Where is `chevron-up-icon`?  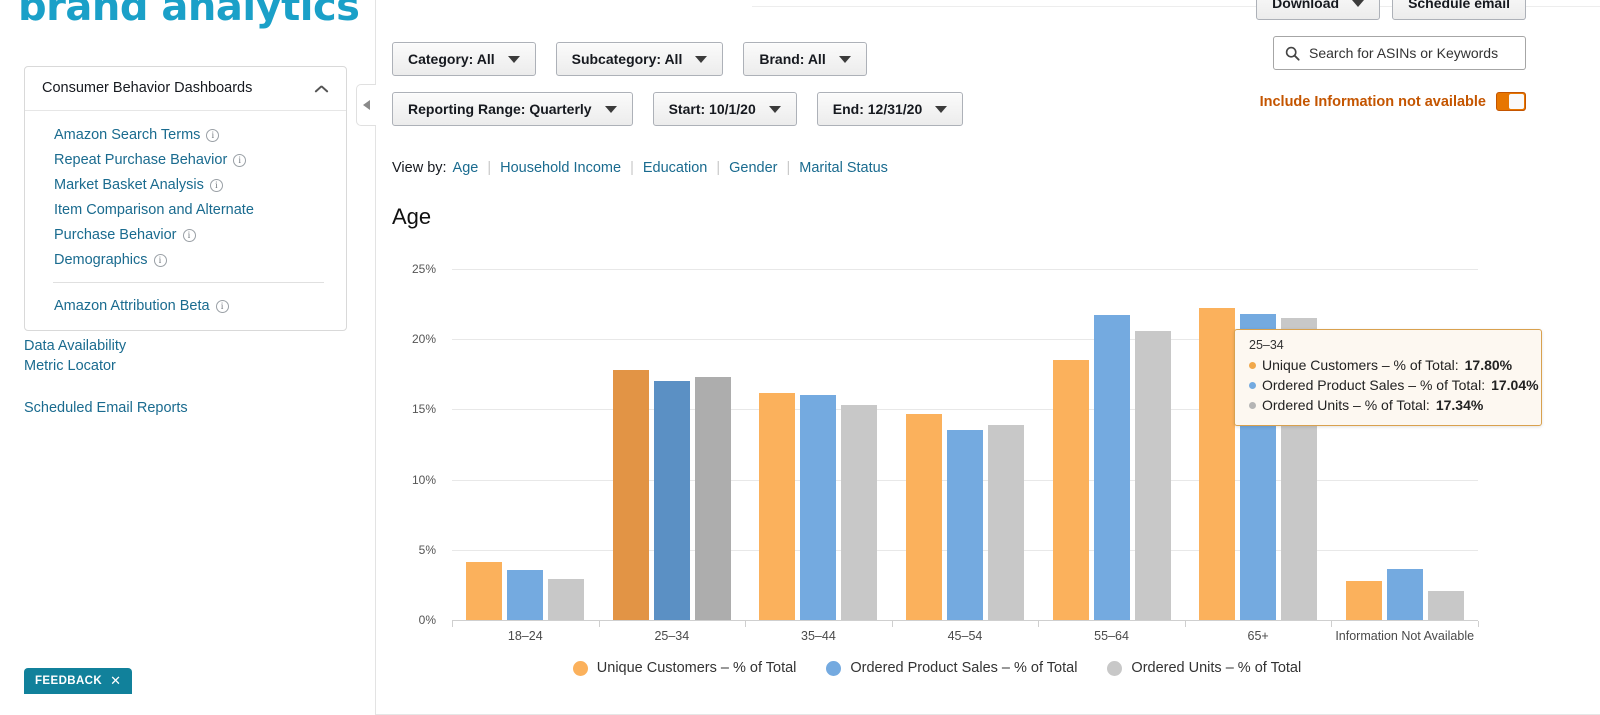 chevron-up-icon is located at coordinates (321, 88).